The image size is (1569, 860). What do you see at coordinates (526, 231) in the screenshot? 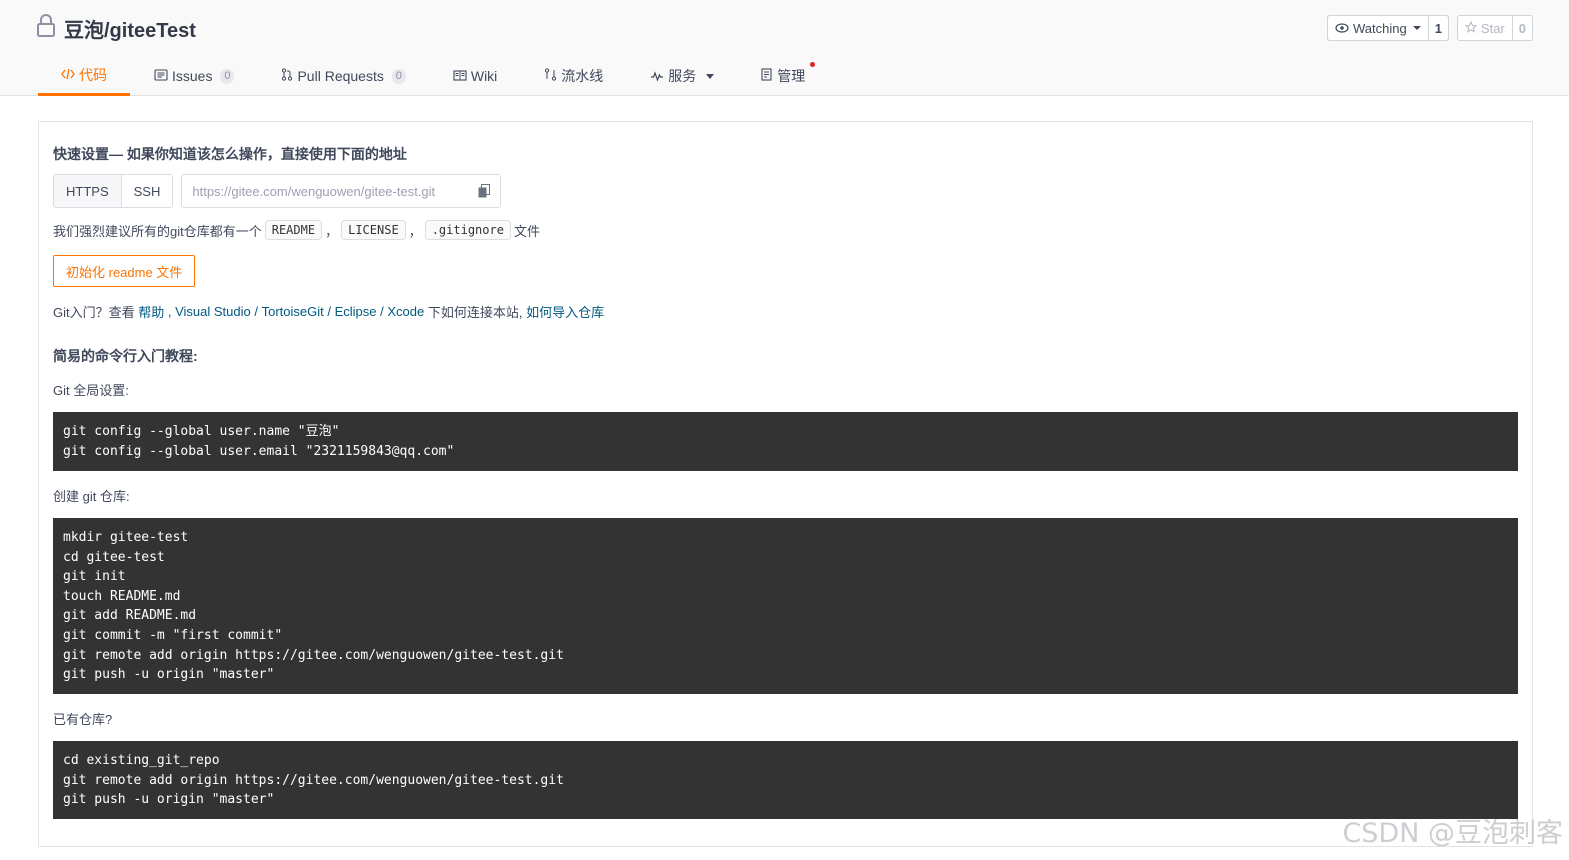
I see `recommend-suffix: 文件` at bounding box center [526, 231].